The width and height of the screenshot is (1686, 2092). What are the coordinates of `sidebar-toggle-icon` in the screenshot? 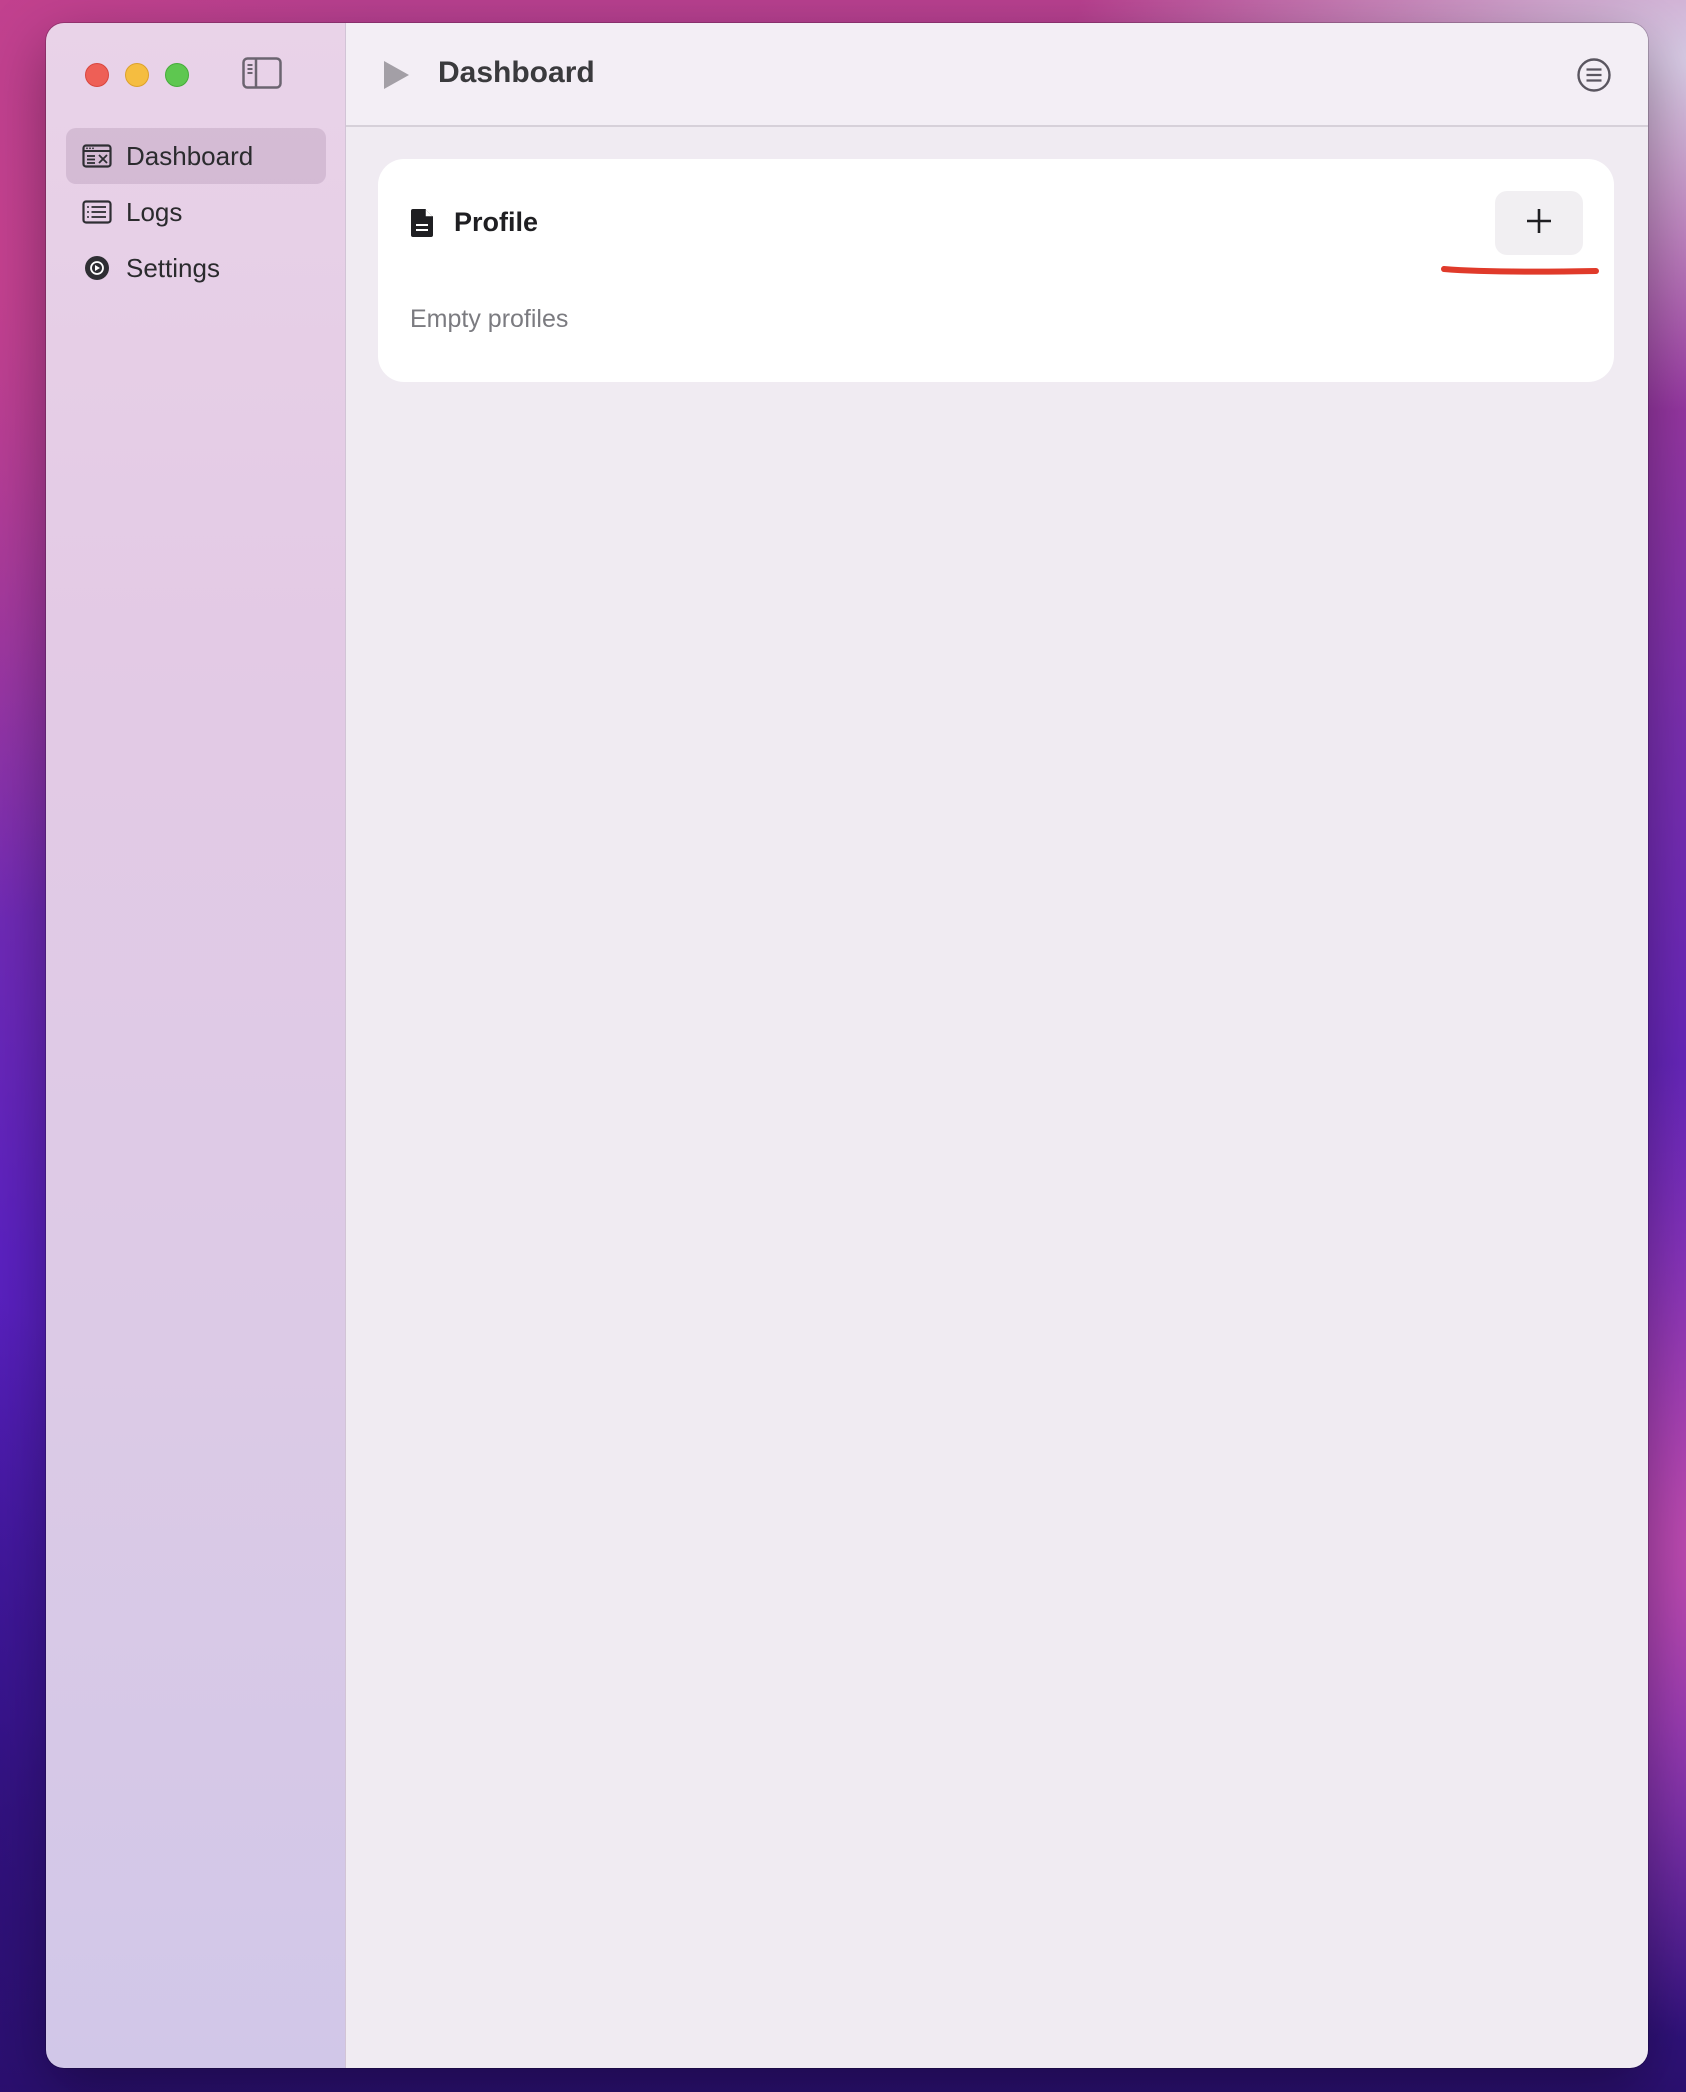 It's located at (262, 73).